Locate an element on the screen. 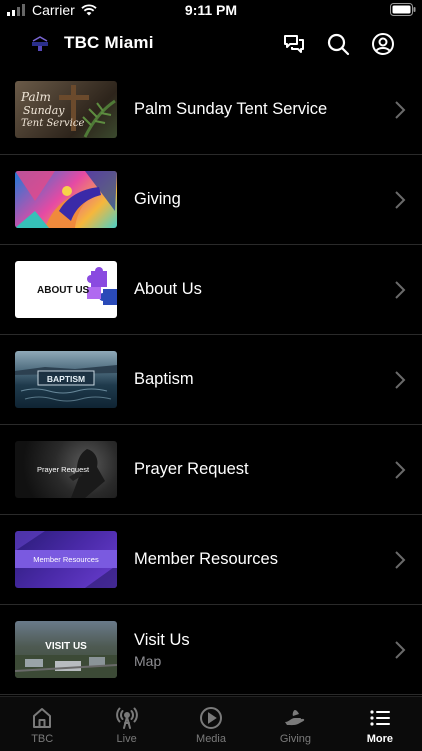 This screenshot has height=751, width=422. row-title: Member Resources is located at coordinates (206, 559).